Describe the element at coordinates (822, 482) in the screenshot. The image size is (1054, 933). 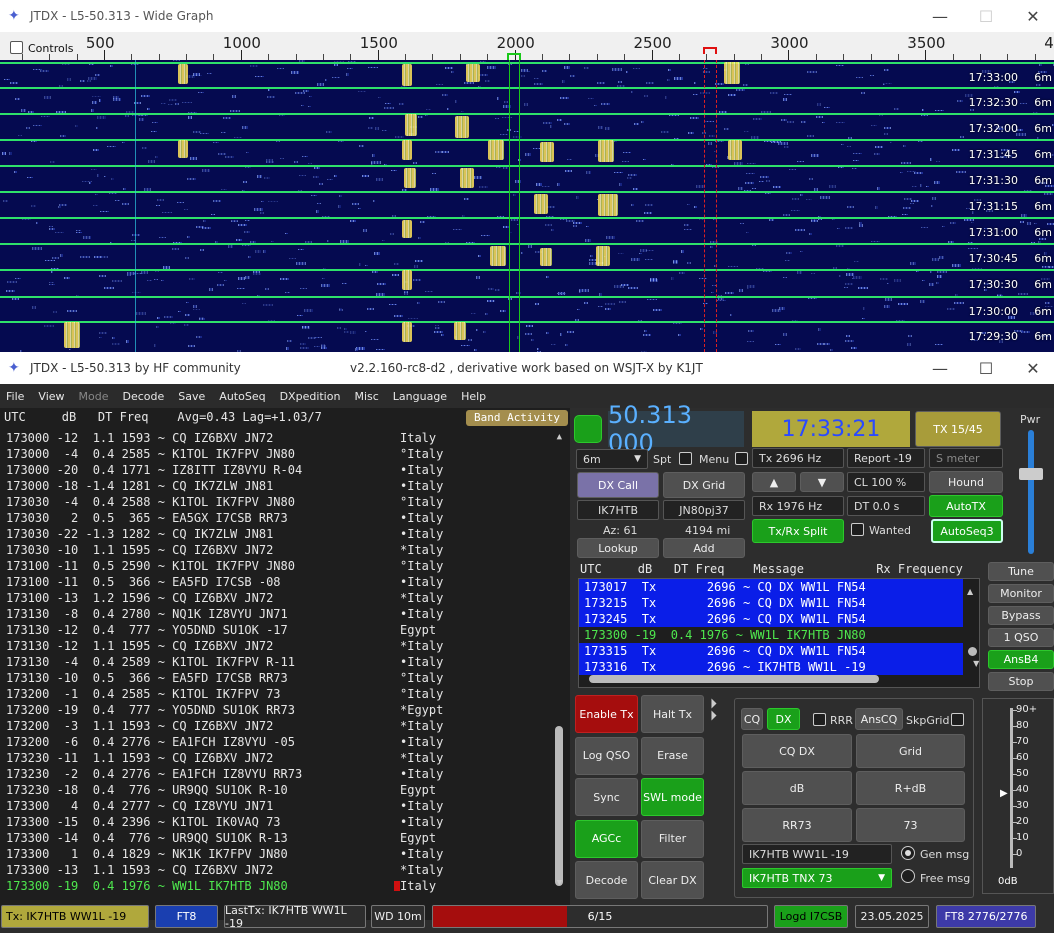
I see `tx-down-button: ▼` at that location.